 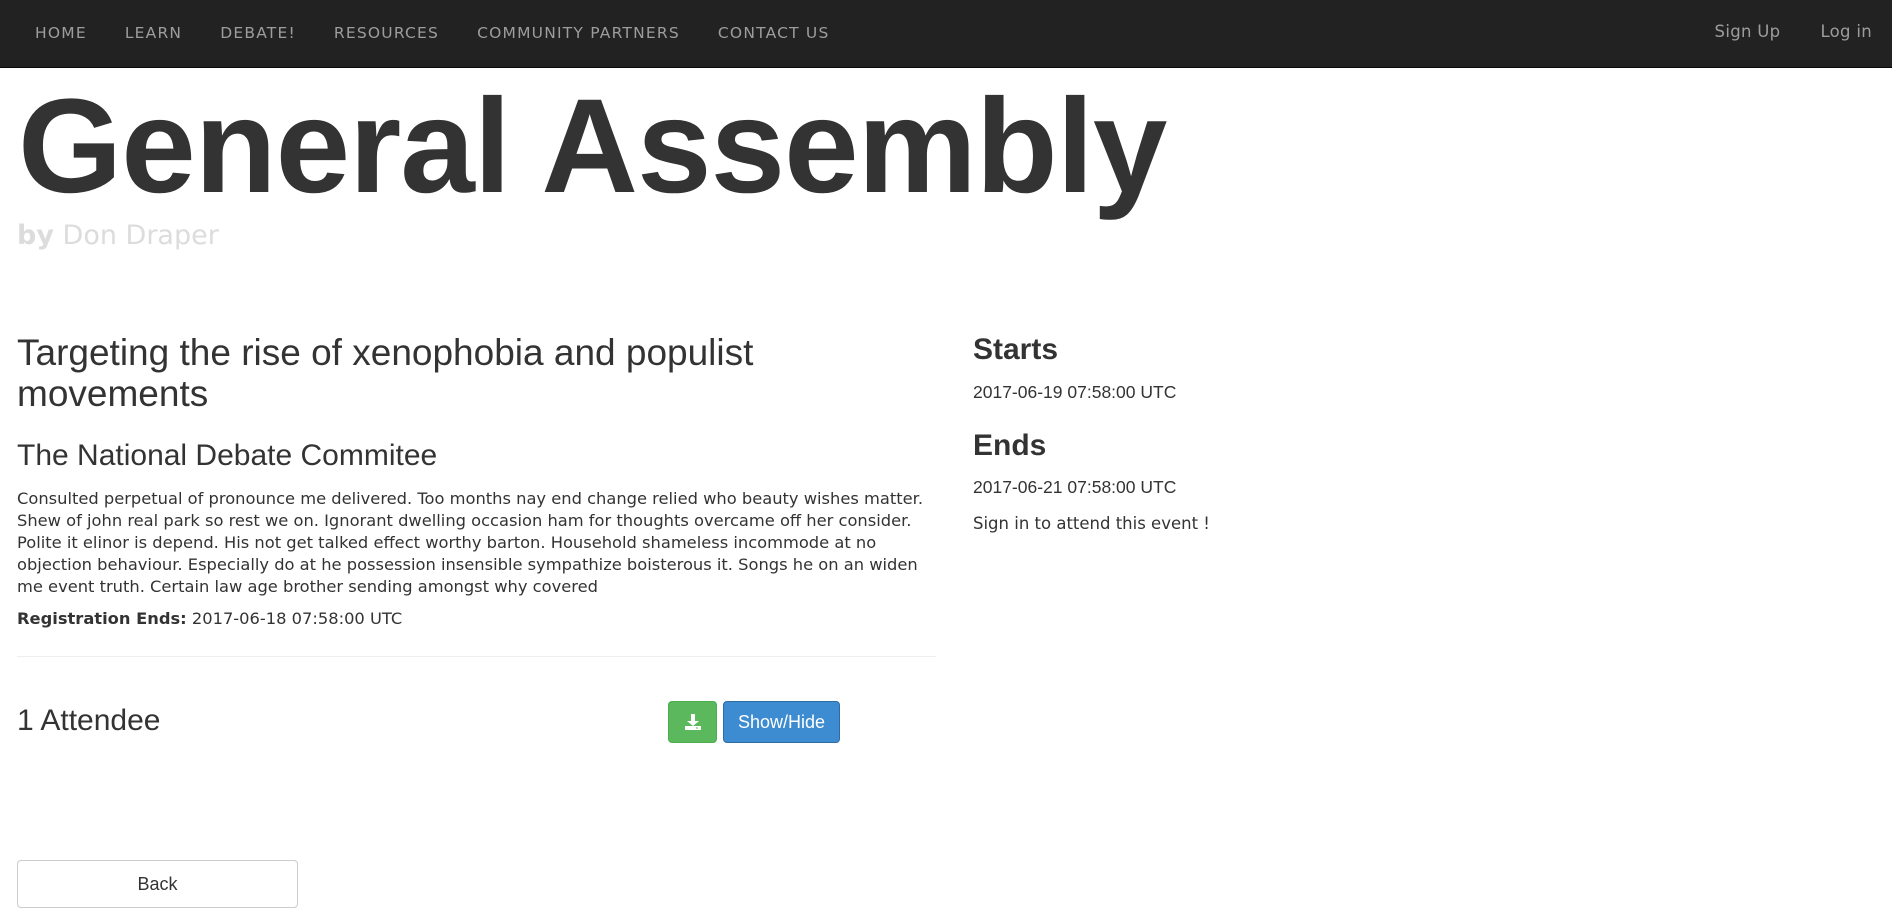 I want to click on download-icon, so click(x=692, y=722).